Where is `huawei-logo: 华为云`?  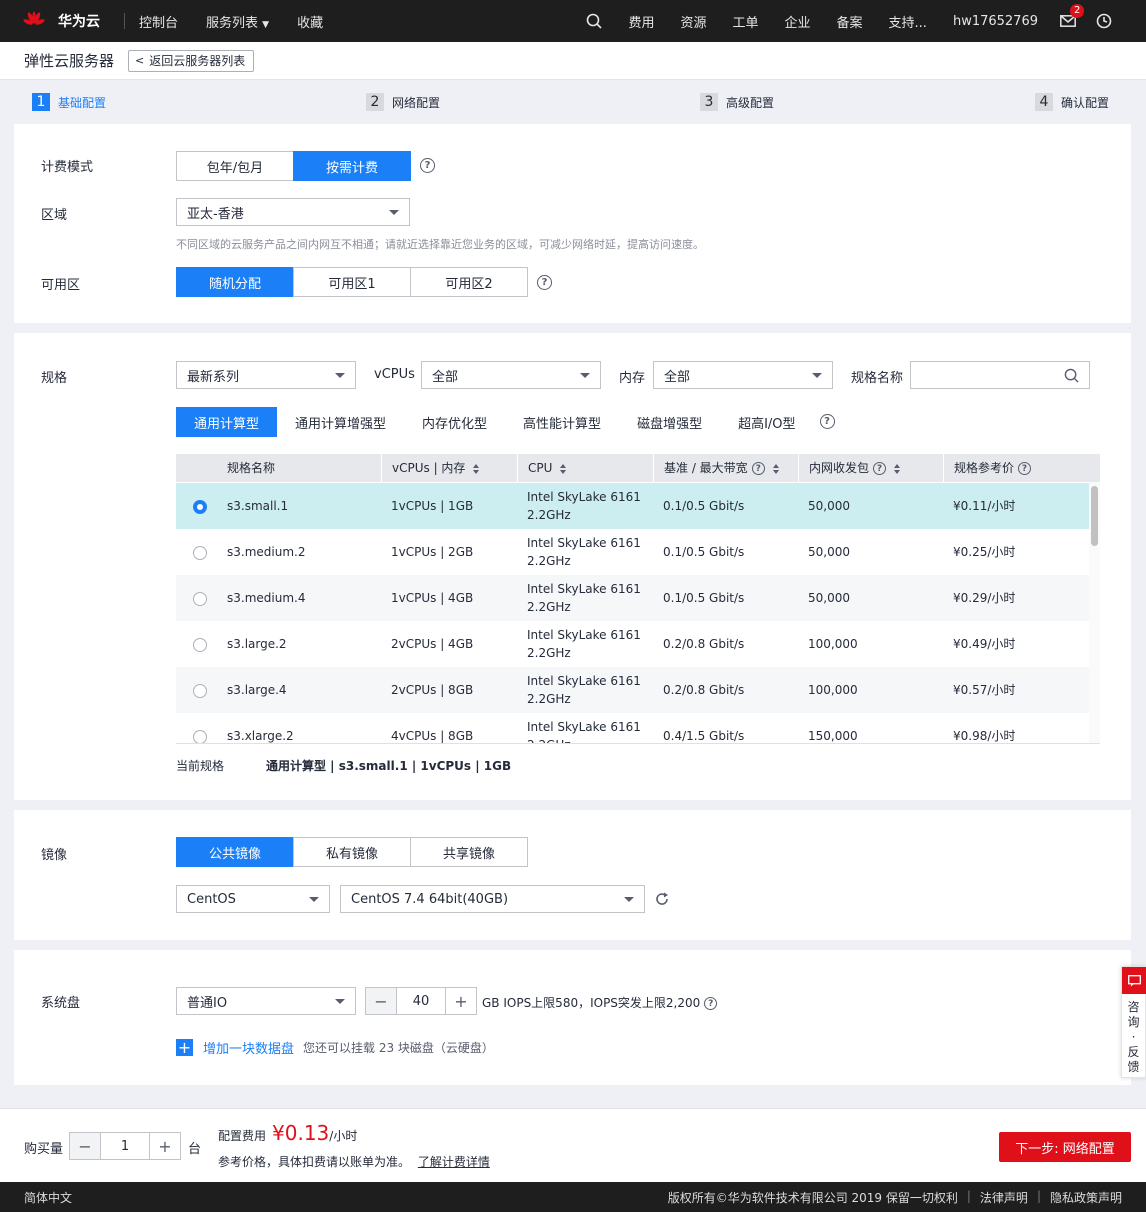 huawei-logo: 华为云 is located at coordinates (69, 21).